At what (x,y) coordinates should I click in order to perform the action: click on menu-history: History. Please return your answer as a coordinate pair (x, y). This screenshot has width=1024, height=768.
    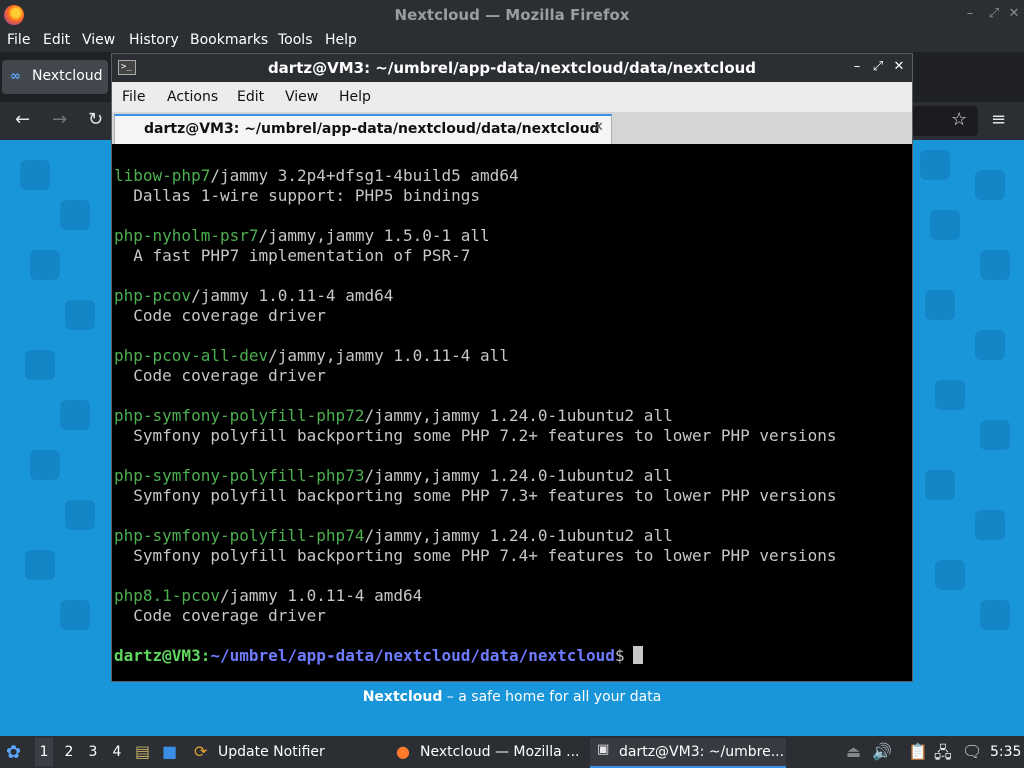
    Looking at the image, I should click on (154, 40).